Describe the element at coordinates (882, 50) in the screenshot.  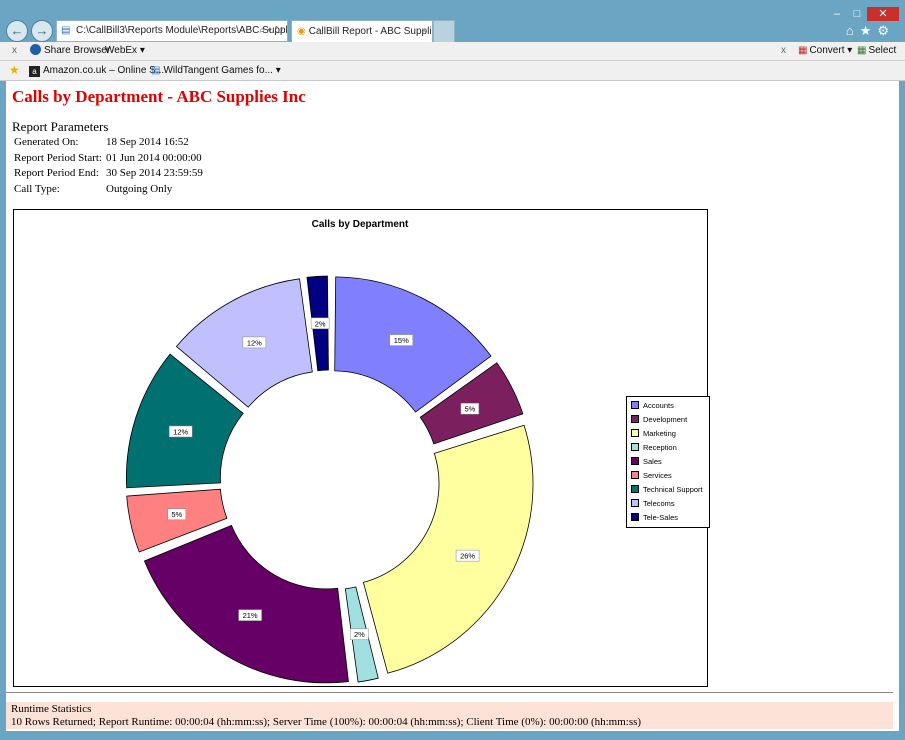
I see `select-label: Select` at that location.